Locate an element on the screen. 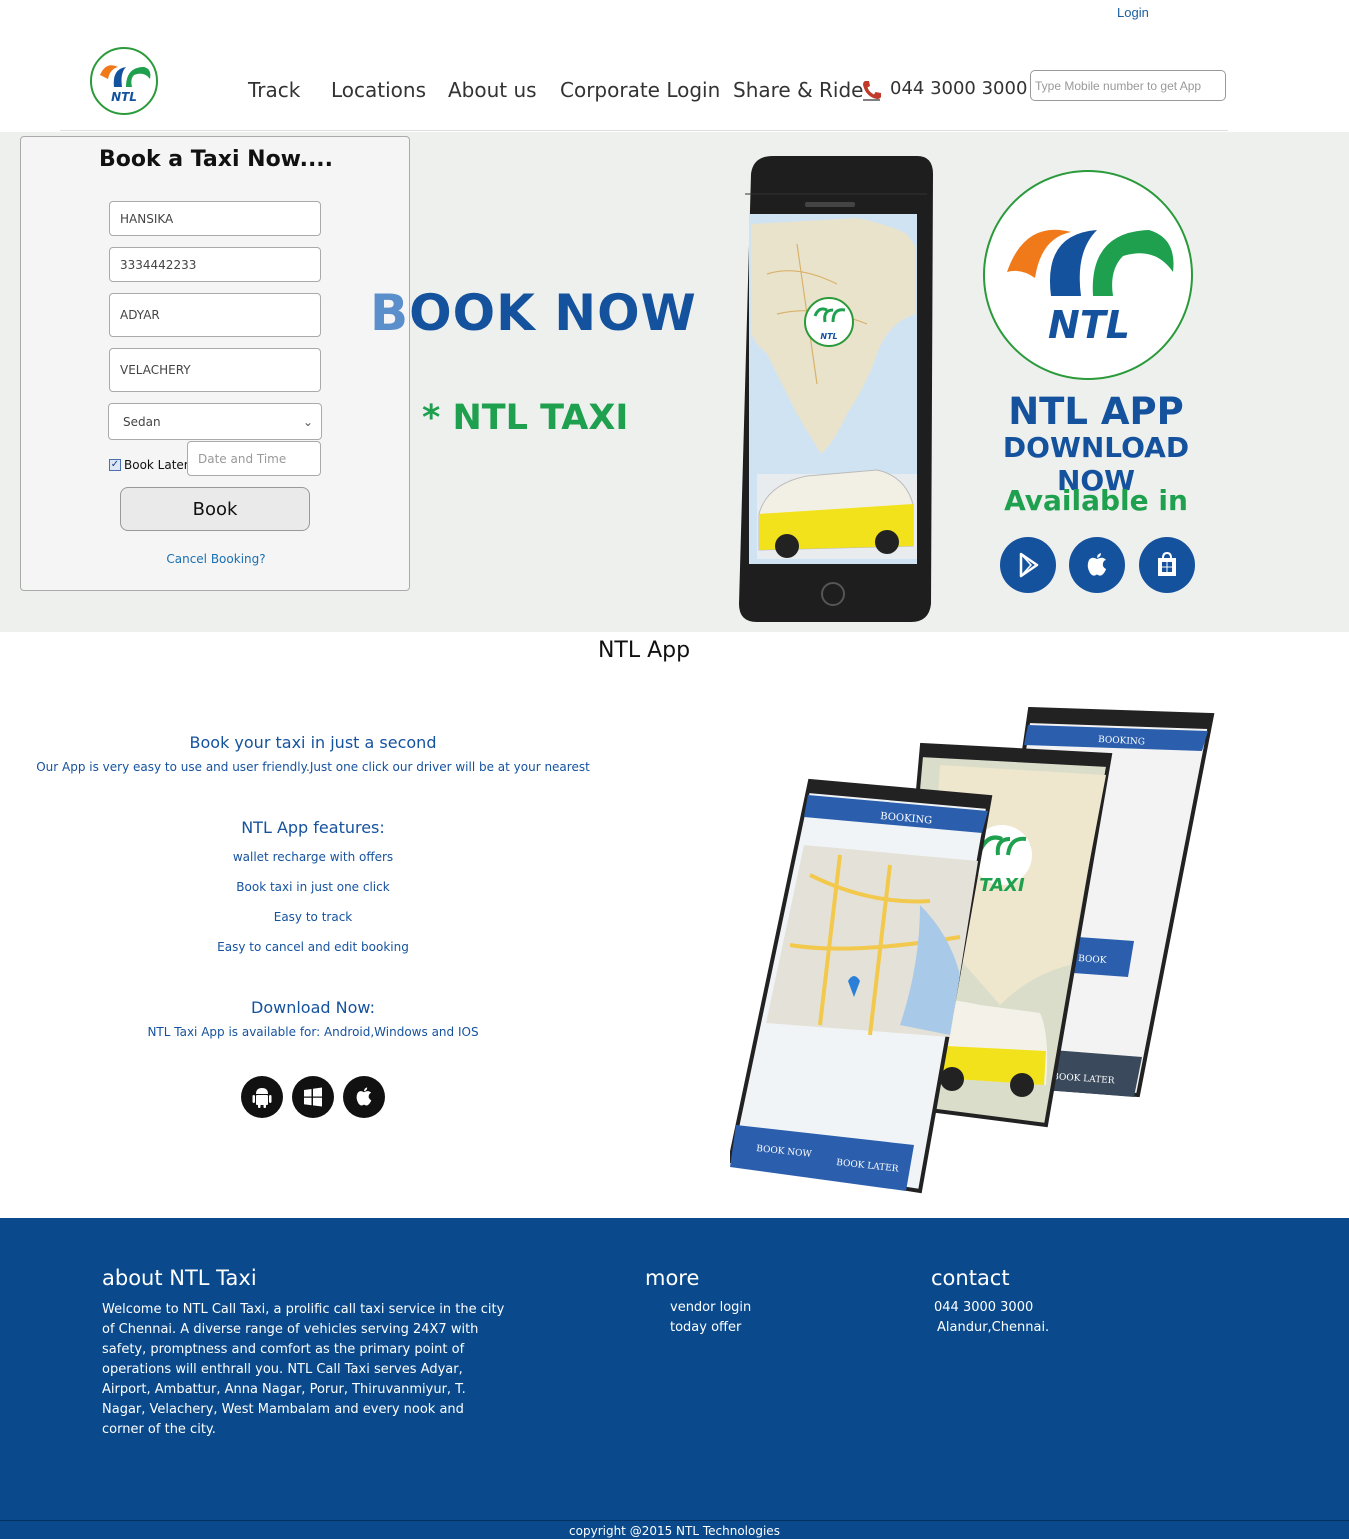 The width and height of the screenshot is (1349, 1539). pickup-field: ADYAR is located at coordinates (215, 315).